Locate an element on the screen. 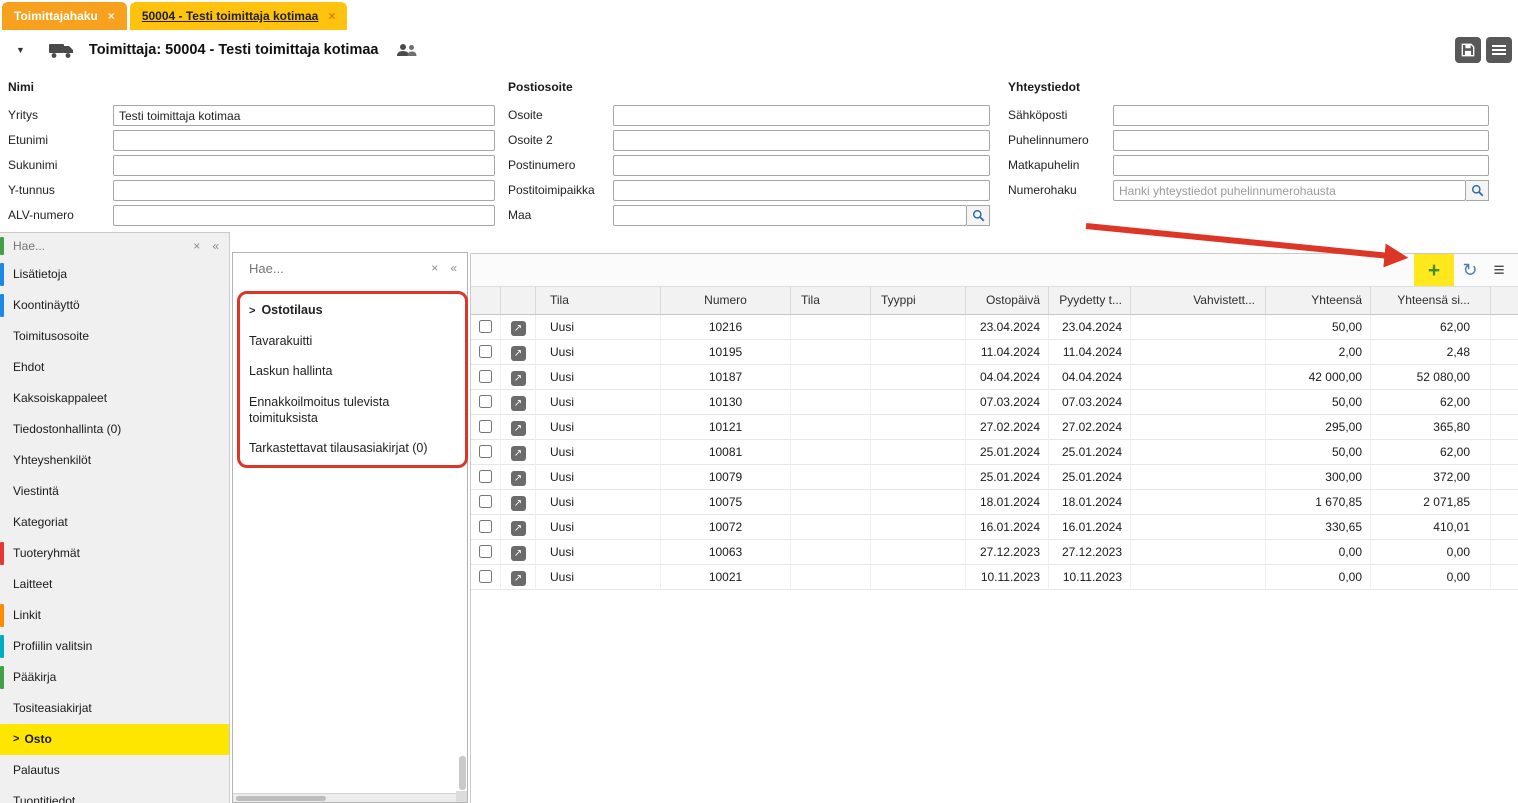  maa-input is located at coordinates (790, 215).